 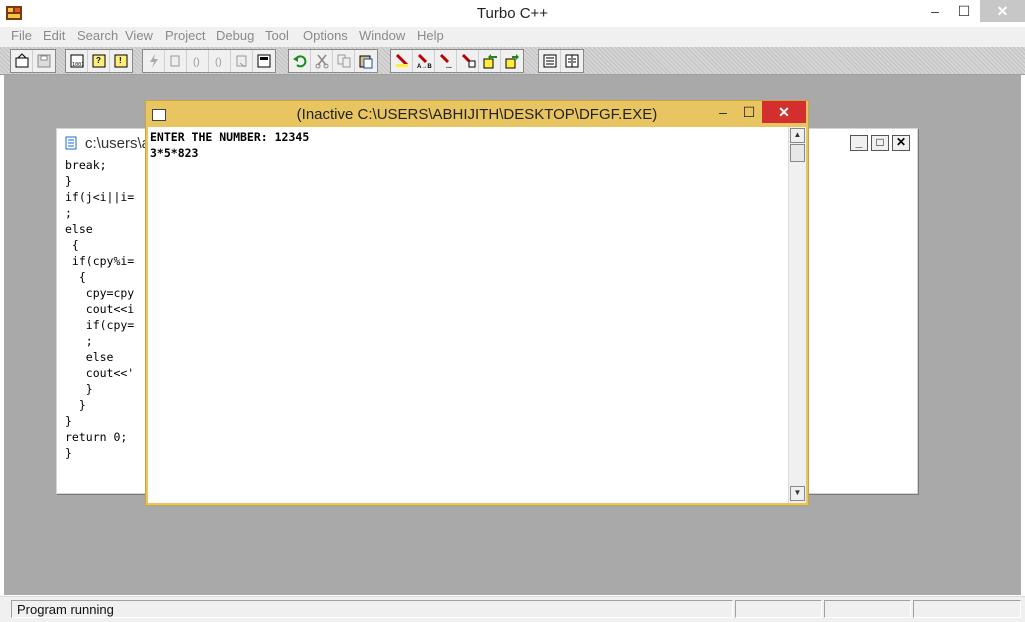 I want to click on document-icon, so click(x=71, y=143).